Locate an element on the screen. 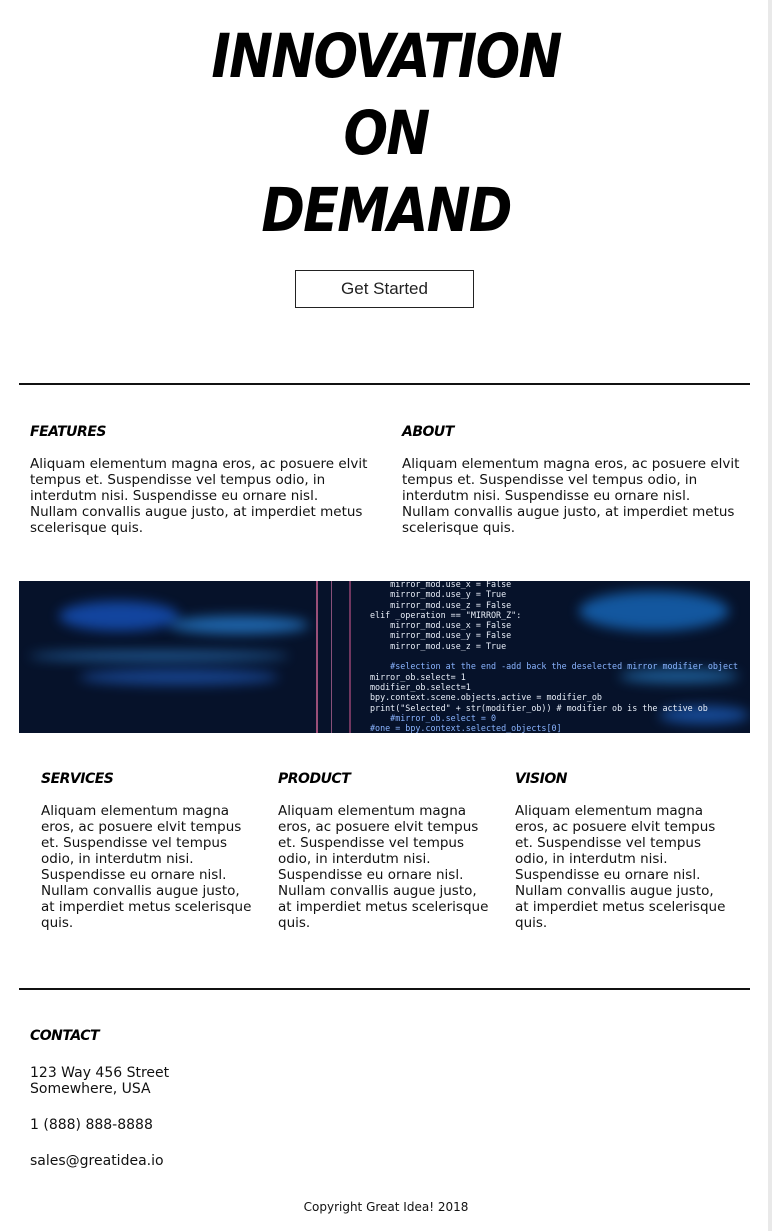  code-line: mirror_mod.use_y = False is located at coordinates (441, 635).